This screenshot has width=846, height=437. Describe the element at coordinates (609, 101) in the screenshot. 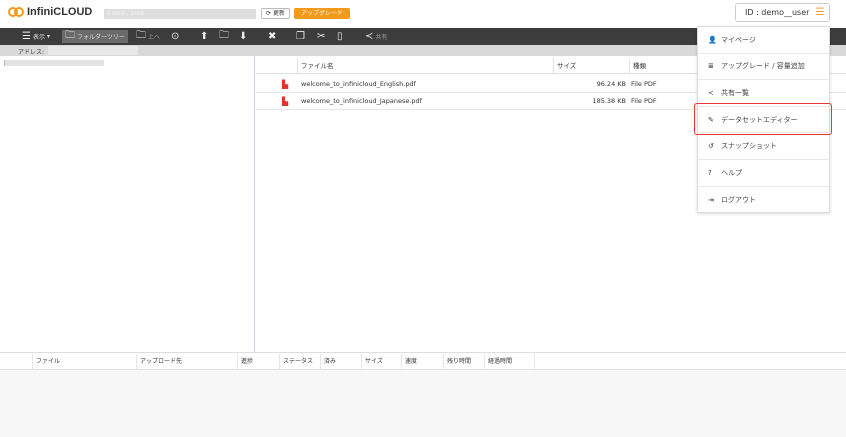

I see `file-size: 185.38 KB` at that location.